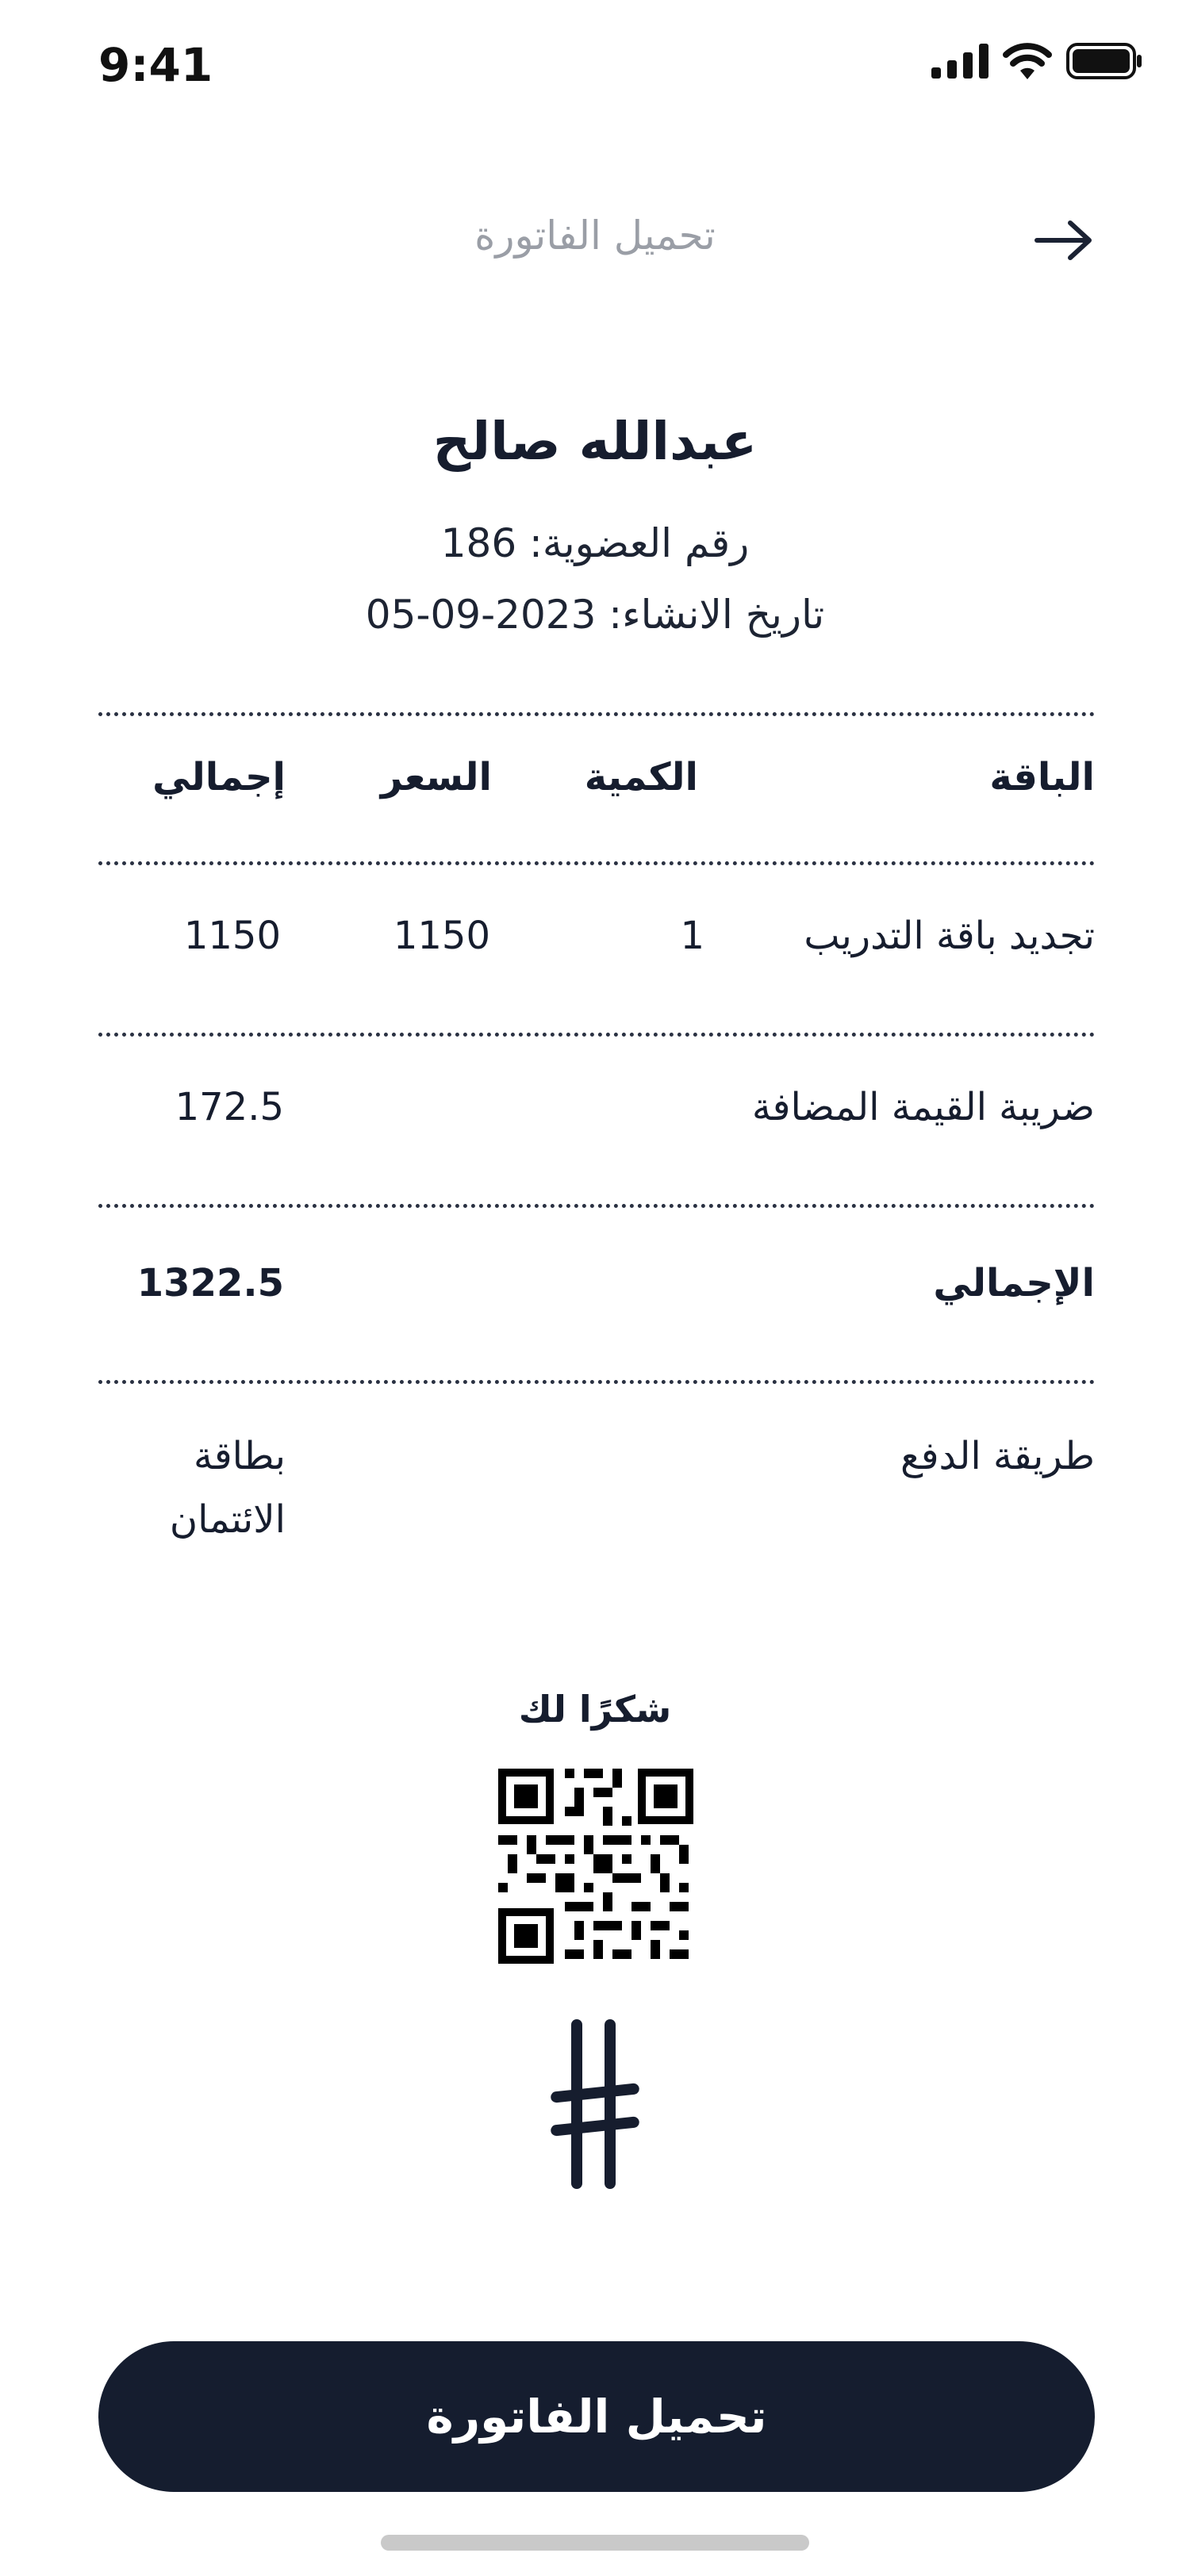 This screenshot has height=2576, width=1190. I want to click on payment-method-value: بطاقة, so click(240, 1456).